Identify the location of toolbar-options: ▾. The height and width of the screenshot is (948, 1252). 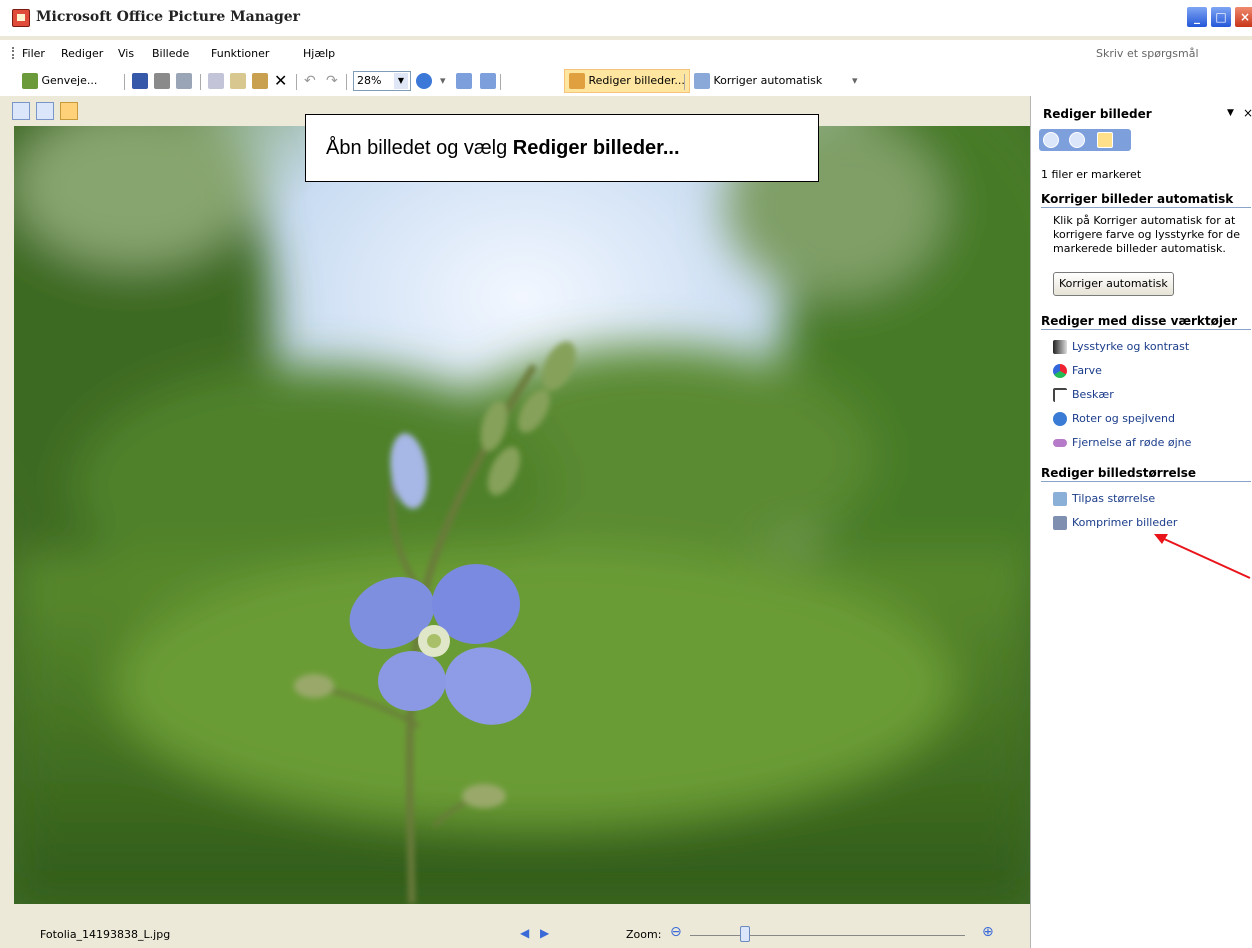
(443, 81).